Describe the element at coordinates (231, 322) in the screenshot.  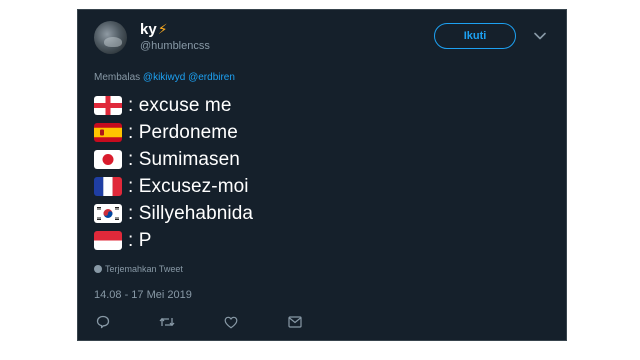
I see `like-icon` at that location.